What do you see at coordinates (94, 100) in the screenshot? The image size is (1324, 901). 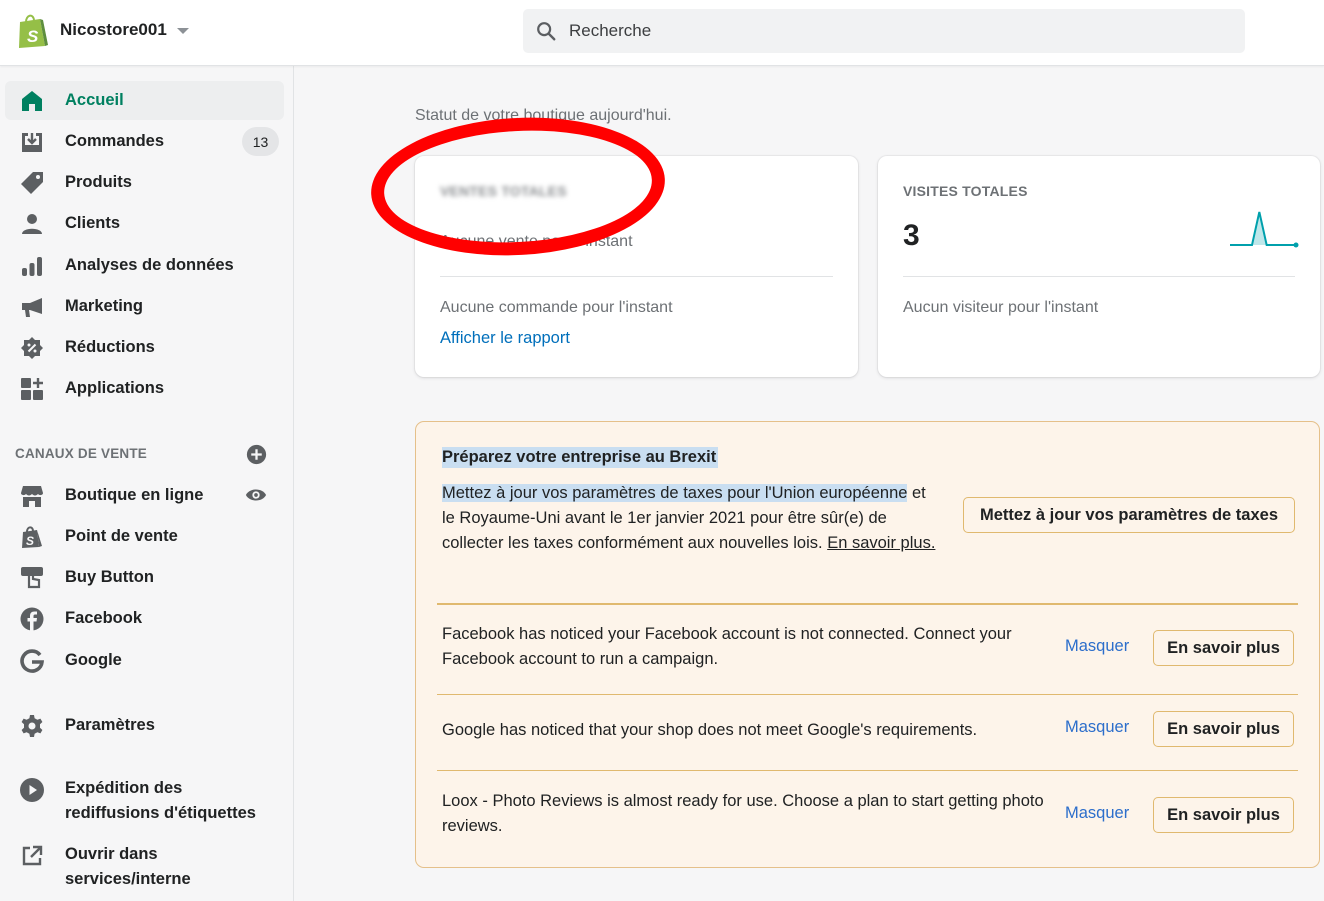 I see `sidebar-item-label: Accueil` at bounding box center [94, 100].